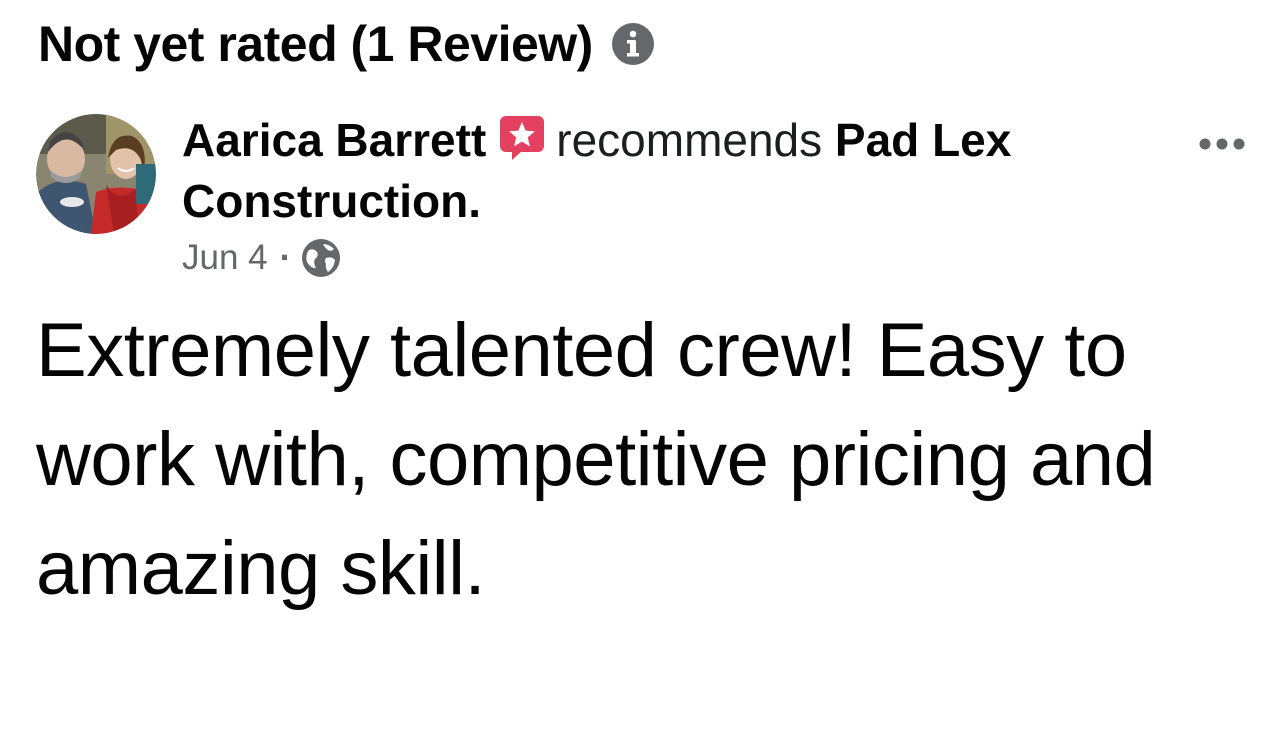  I want to click on page-name-part-1: Pad Lex, so click(923, 140).